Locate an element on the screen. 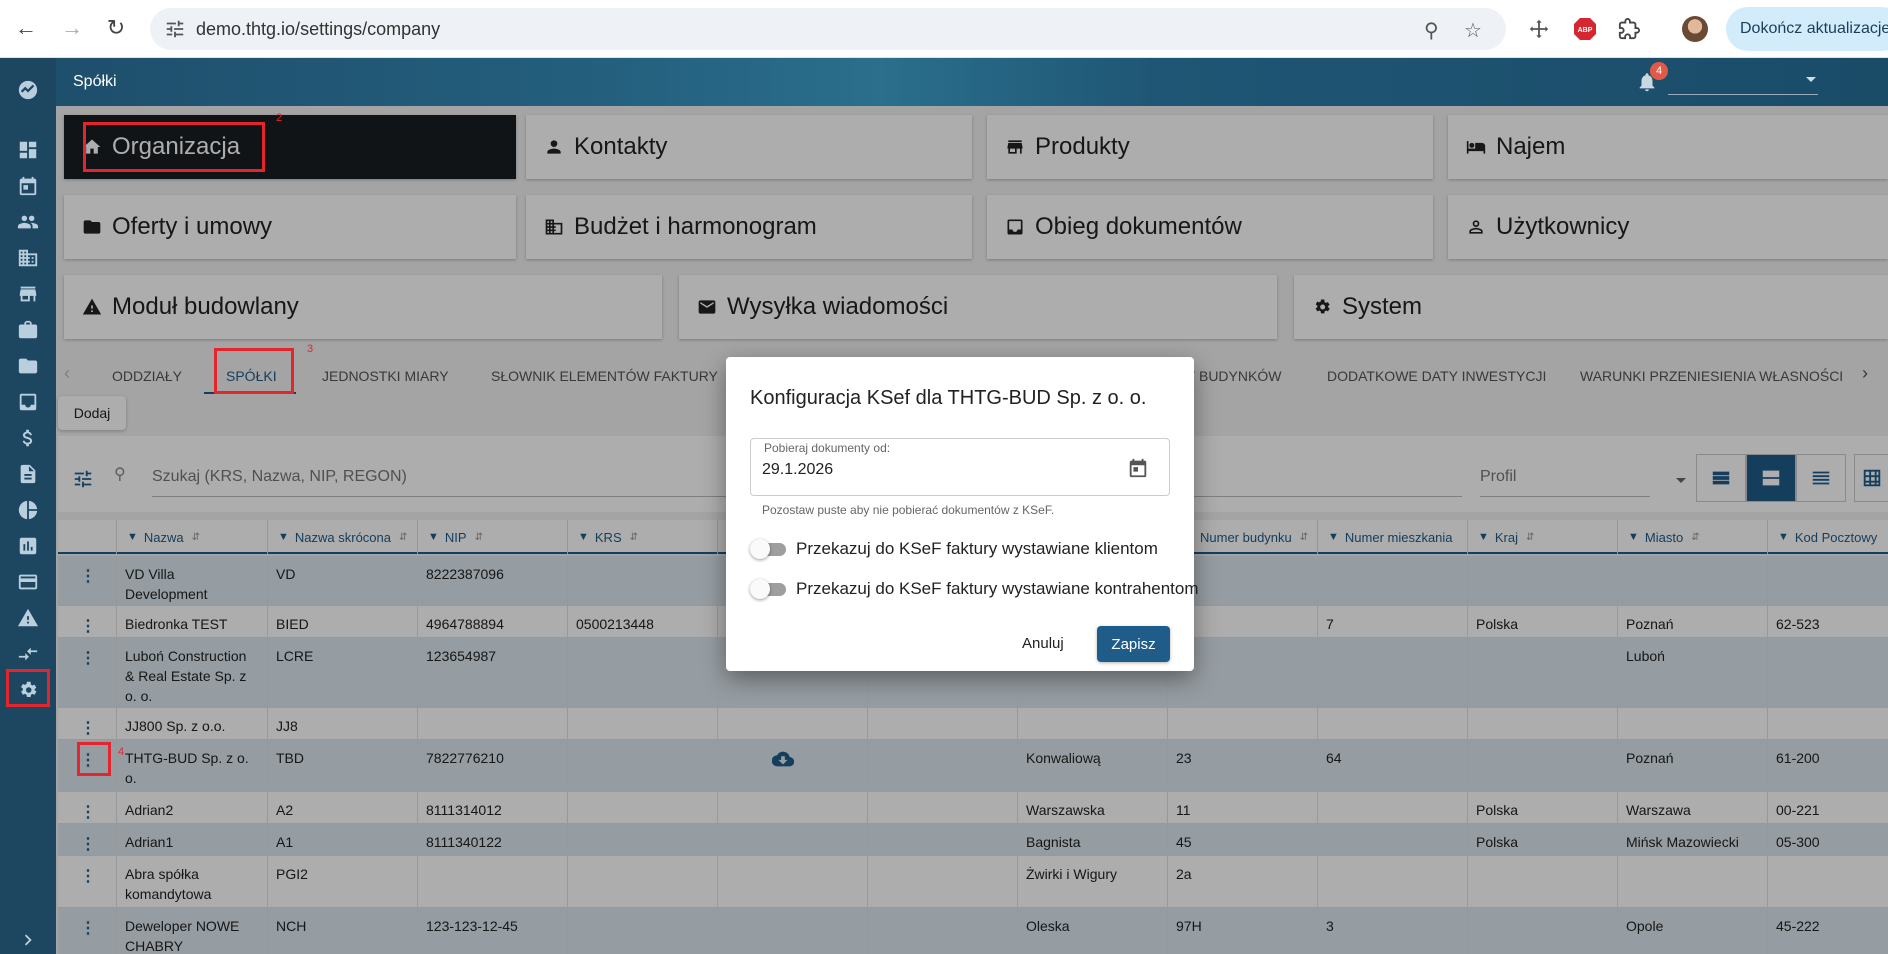 The width and height of the screenshot is (1888, 954). extensions-icon is located at coordinates (1629, 29).